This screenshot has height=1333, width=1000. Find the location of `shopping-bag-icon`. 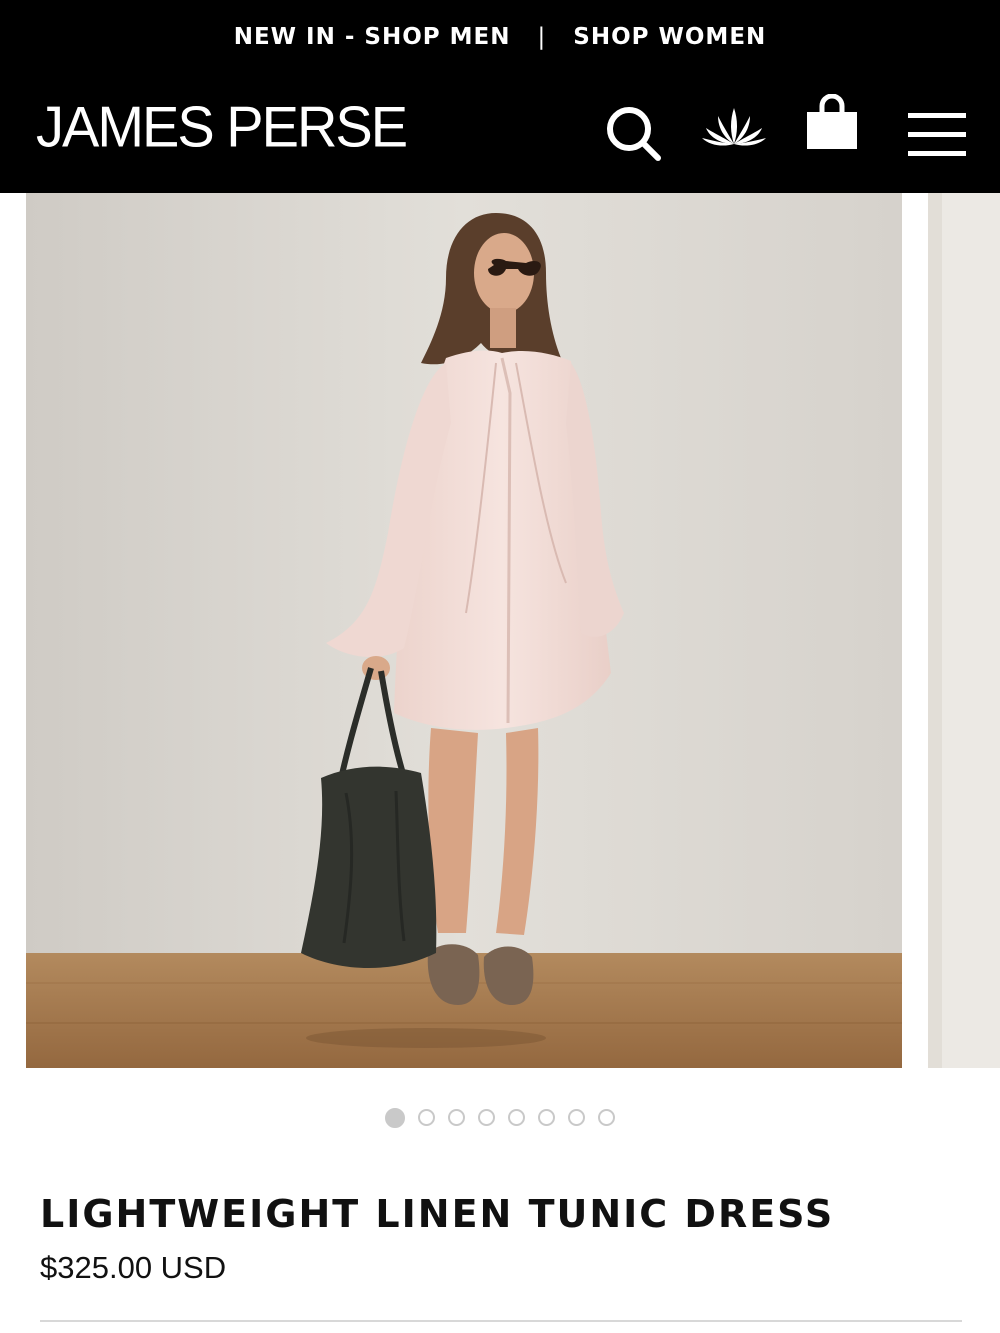

shopping-bag-icon is located at coordinates (832, 122).